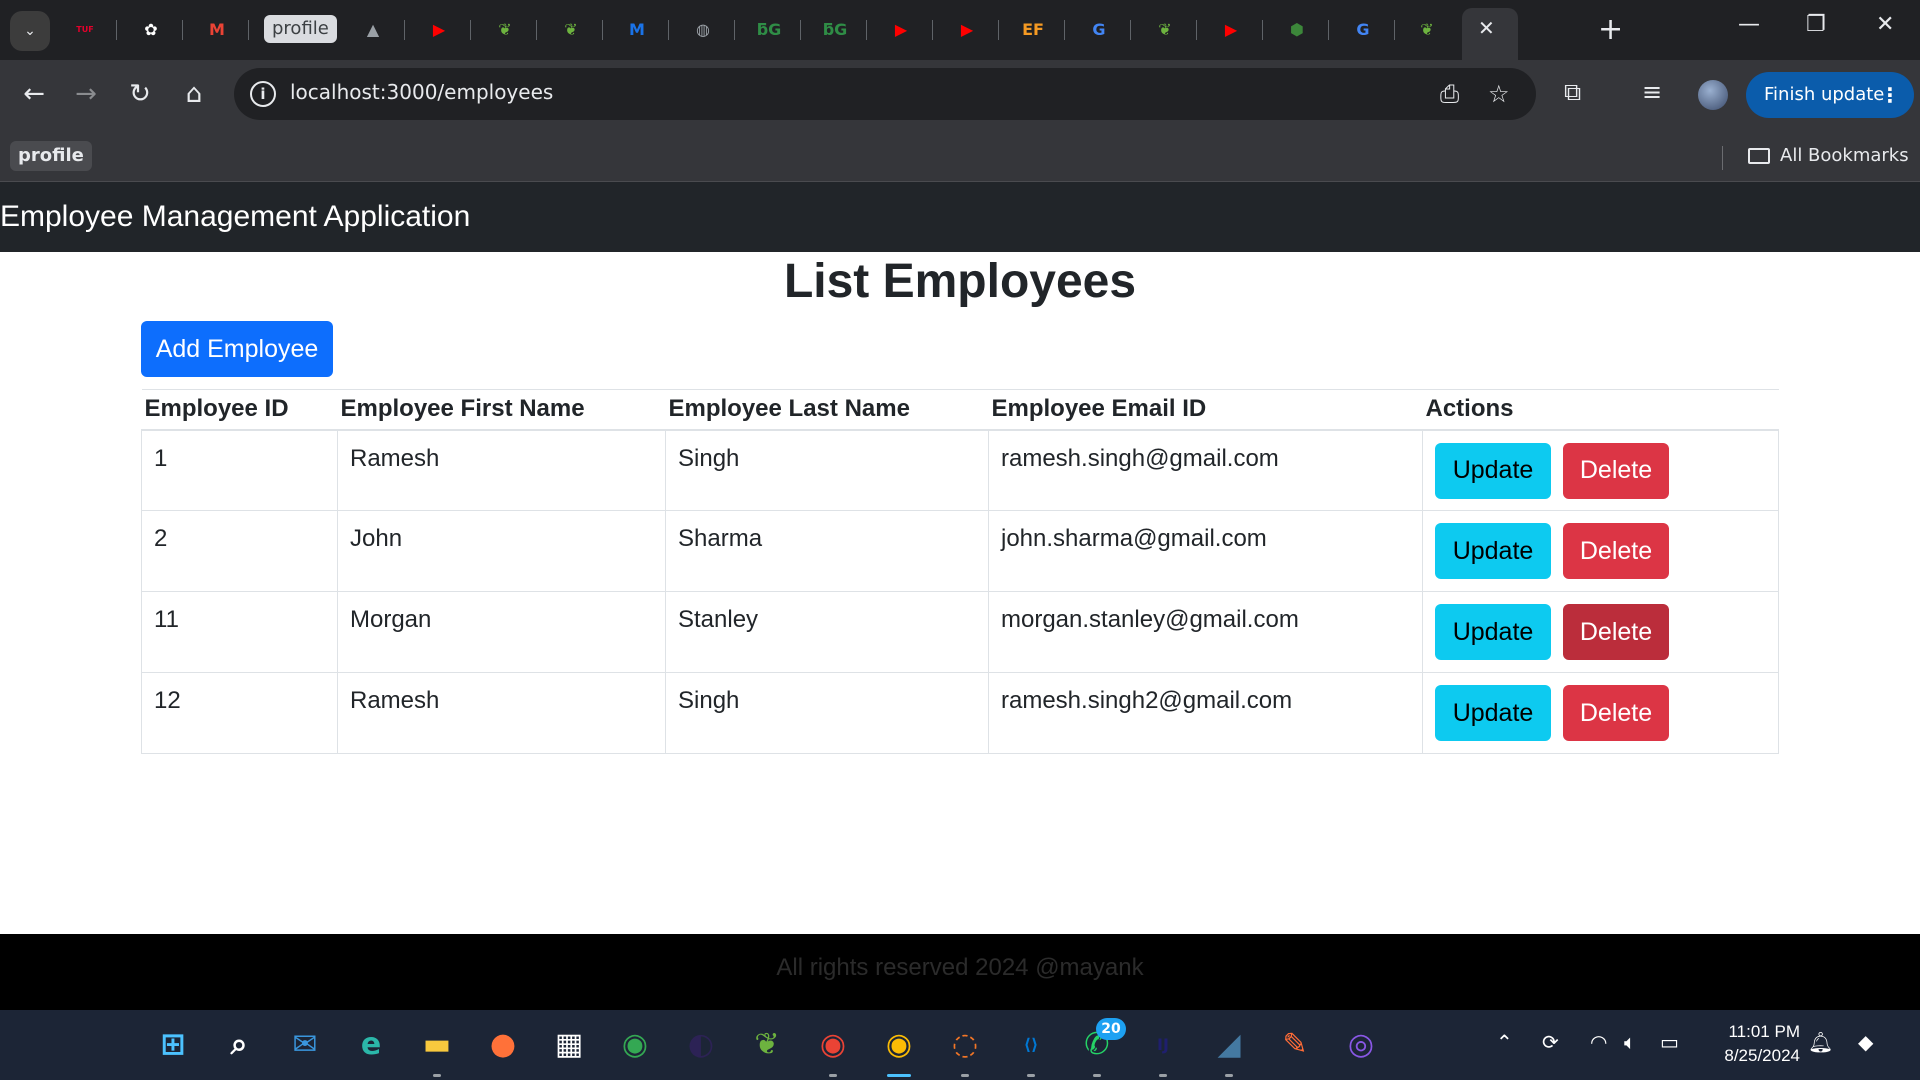 Image resolution: width=1920 pixels, height=1080 pixels. Describe the element at coordinates (501, 713) in the screenshot. I see `cell-first-name: Ramesh` at that location.